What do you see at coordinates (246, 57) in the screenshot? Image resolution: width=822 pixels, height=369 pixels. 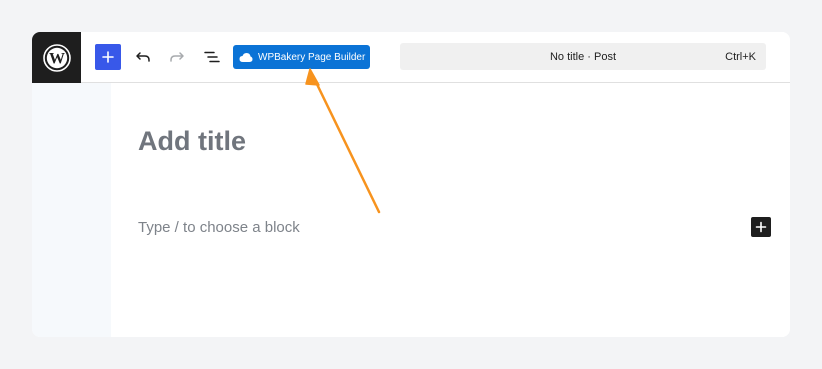 I see `wpbakery-cloud-icon` at bounding box center [246, 57].